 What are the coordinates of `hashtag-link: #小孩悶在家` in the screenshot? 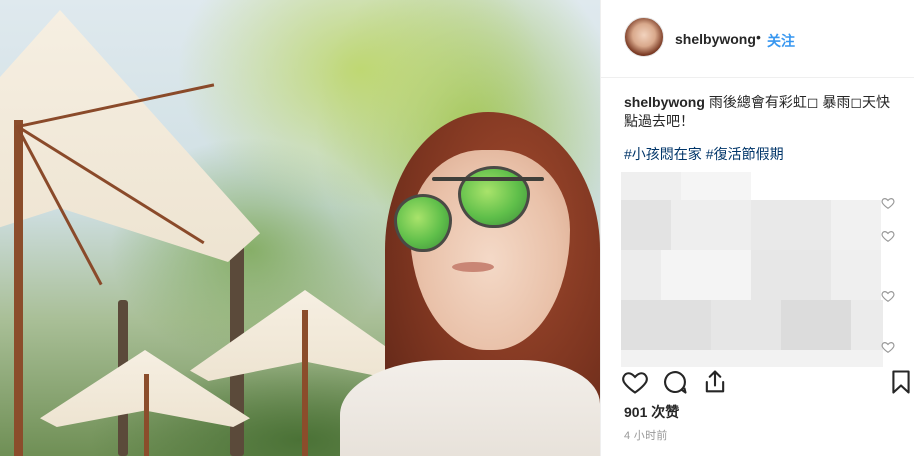 It's located at (663, 154).